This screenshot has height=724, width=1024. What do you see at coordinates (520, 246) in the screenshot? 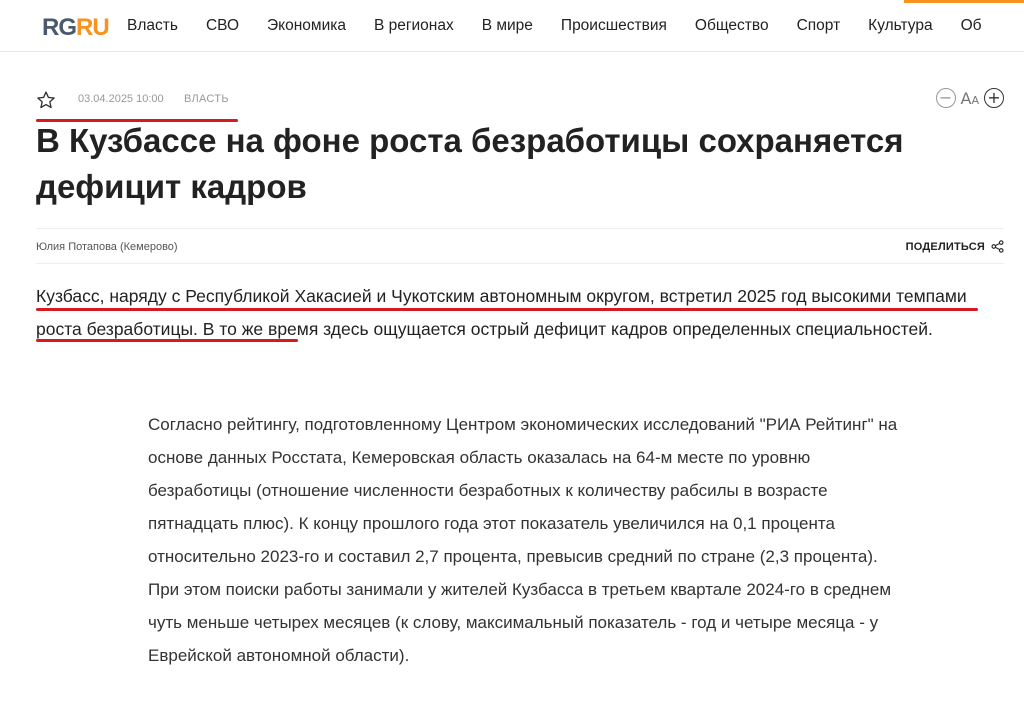
I see `author-share-row: Юлия Потапова (Кемерово) Поделиться` at bounding box center [520, 246].